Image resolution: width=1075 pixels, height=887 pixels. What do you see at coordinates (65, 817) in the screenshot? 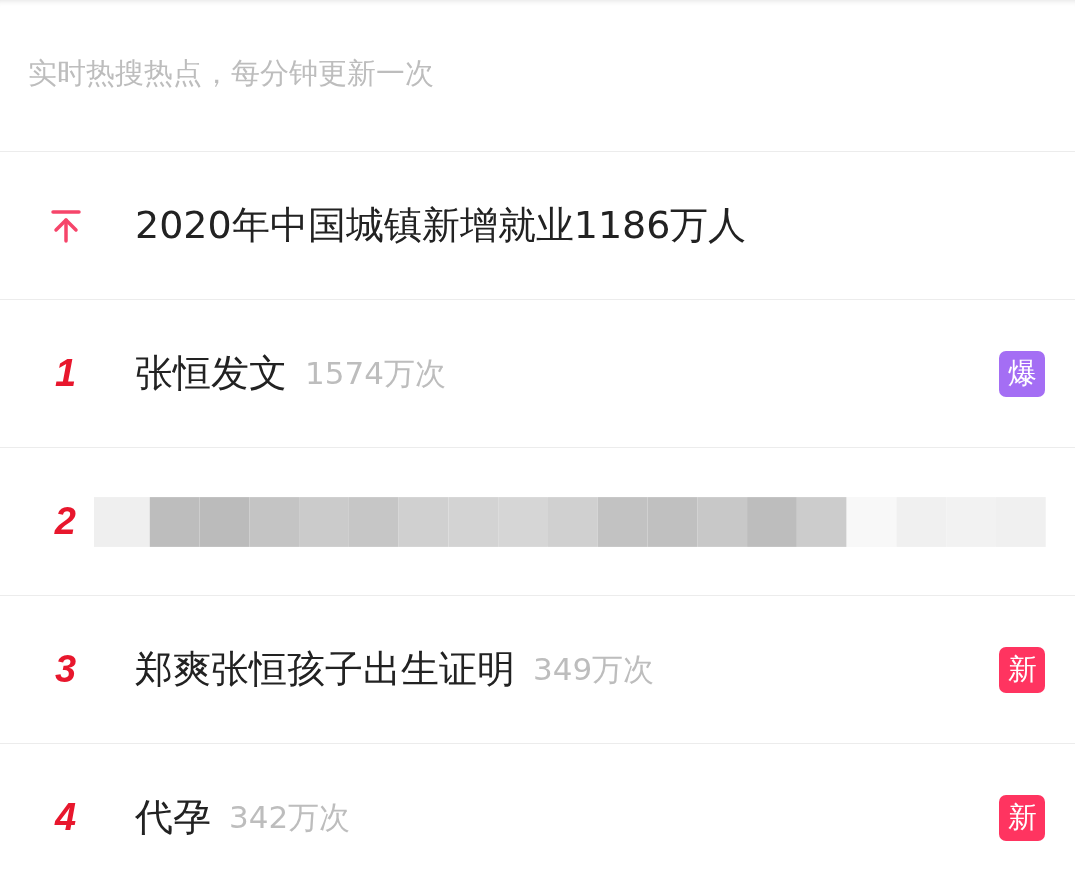
I see `rank-number: 4` at bounding box center [65, 817].